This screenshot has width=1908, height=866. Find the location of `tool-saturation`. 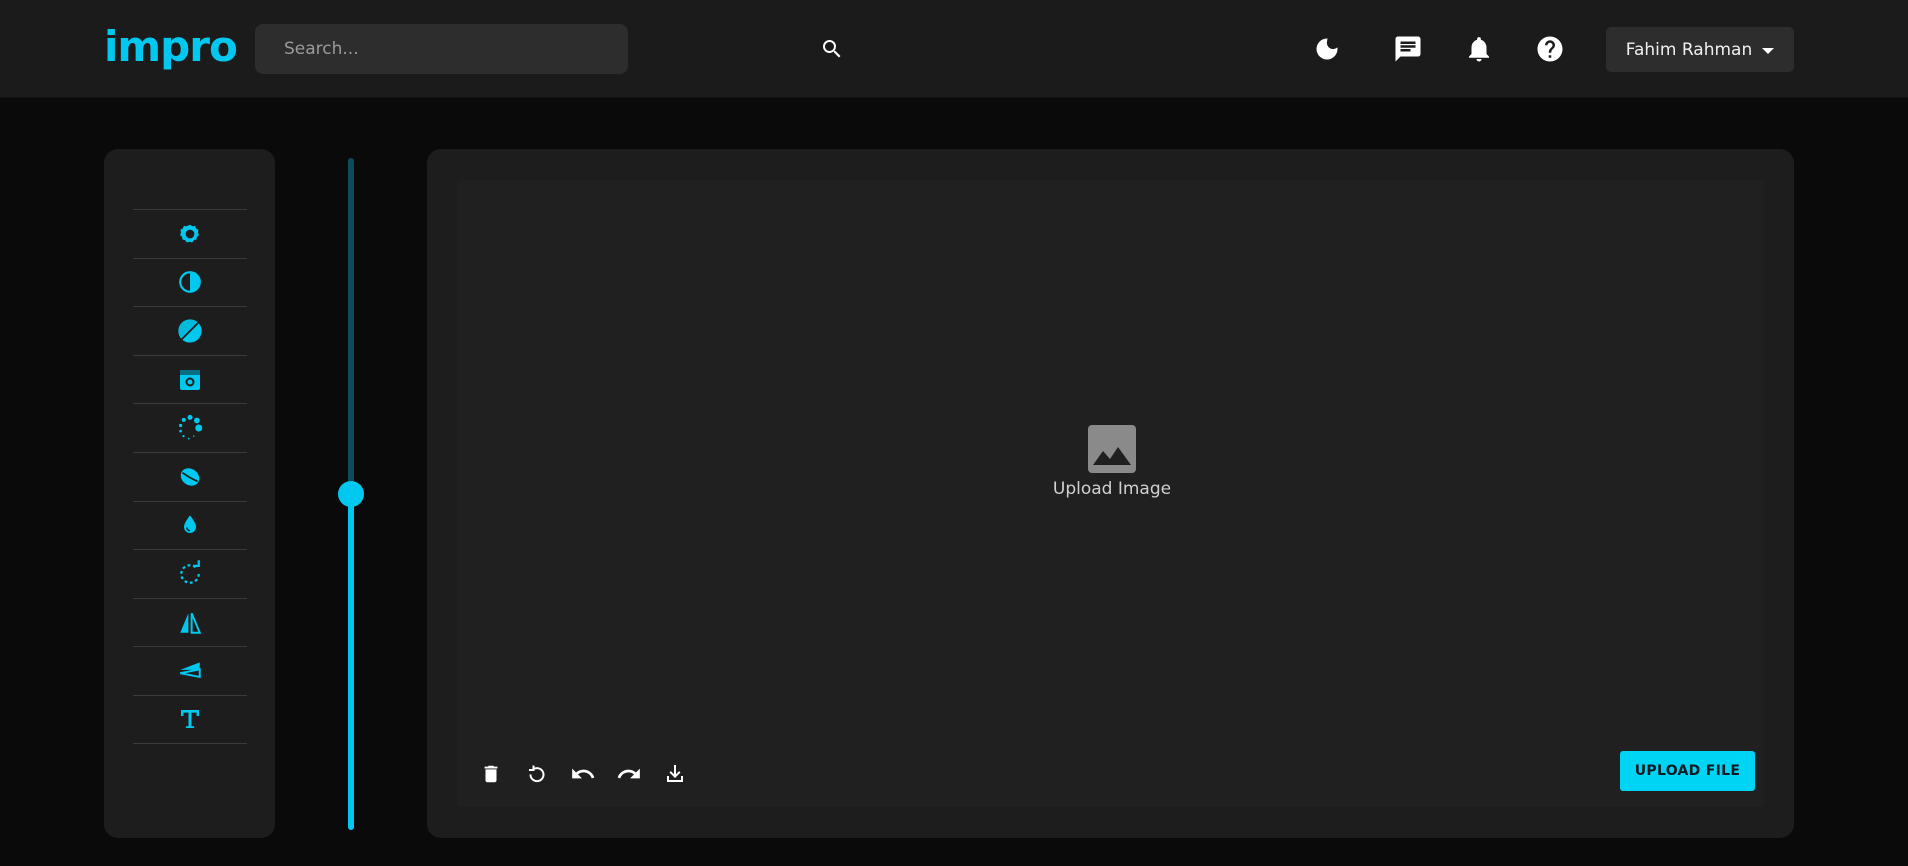

tool-saturation is located at coordinates (190, 330).